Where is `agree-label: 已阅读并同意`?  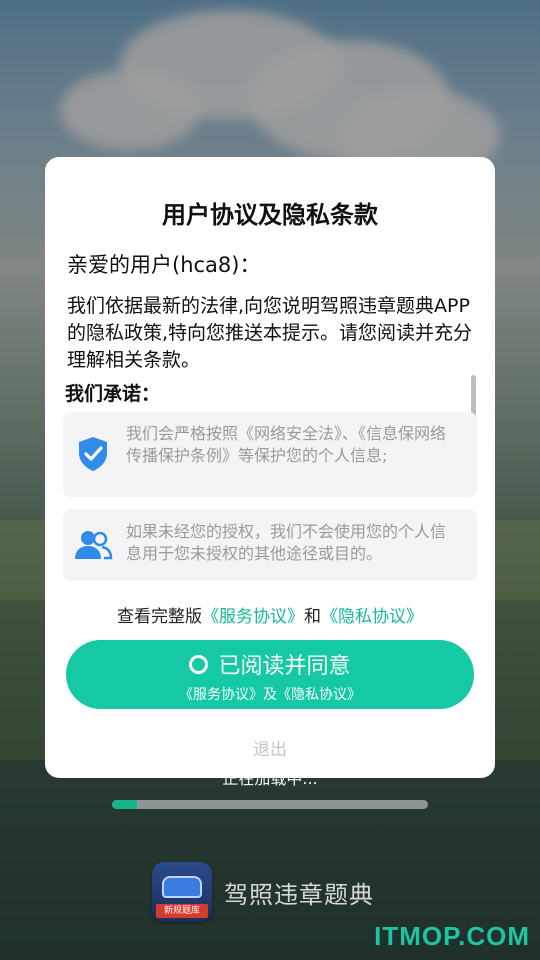 agree-label: 已阅读并同意 is located at coordinates (284, 666).